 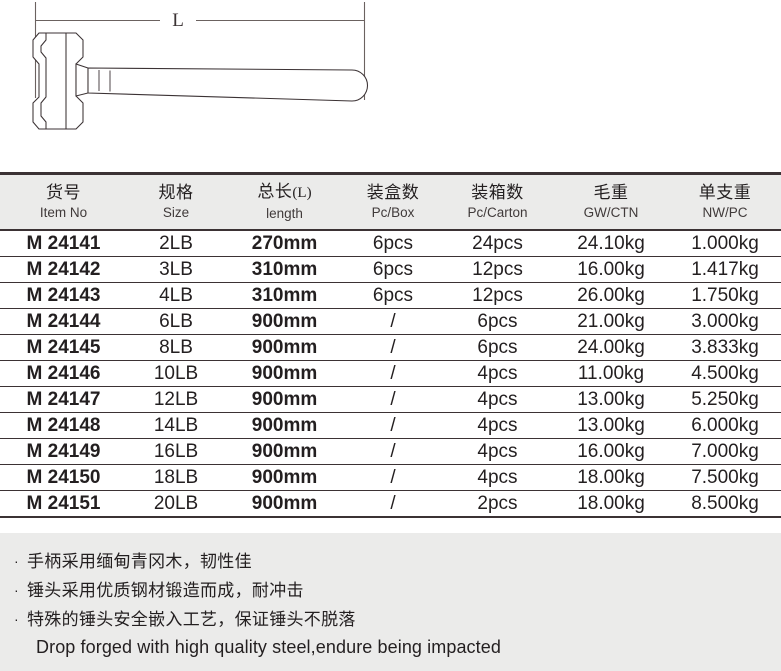 I want to click on column-header-item-no: 货号 Item No, so click(x=63, y=201).